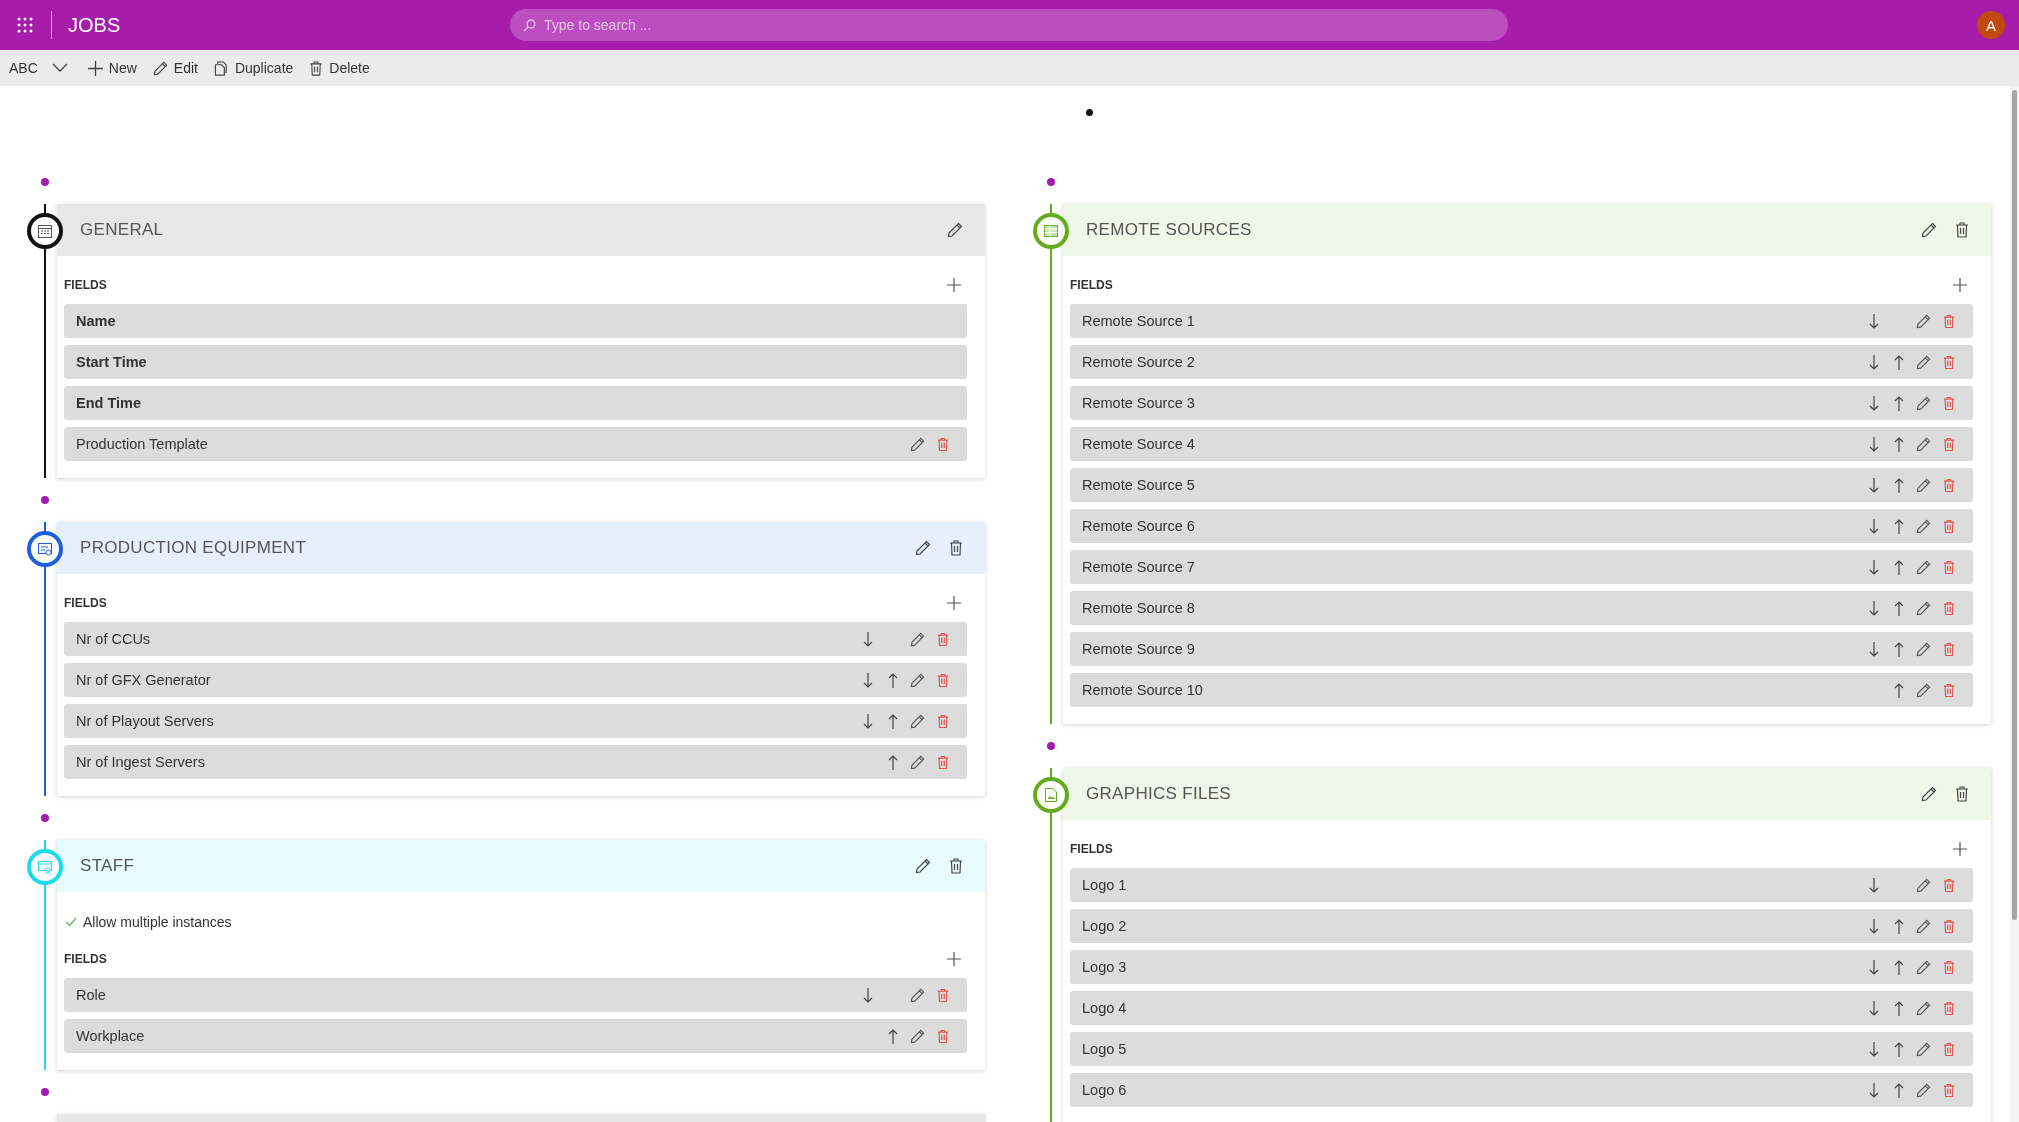 The image size is (2019, 1122). I want to click on field-row: Remote Source 2, so click(1521, 362).